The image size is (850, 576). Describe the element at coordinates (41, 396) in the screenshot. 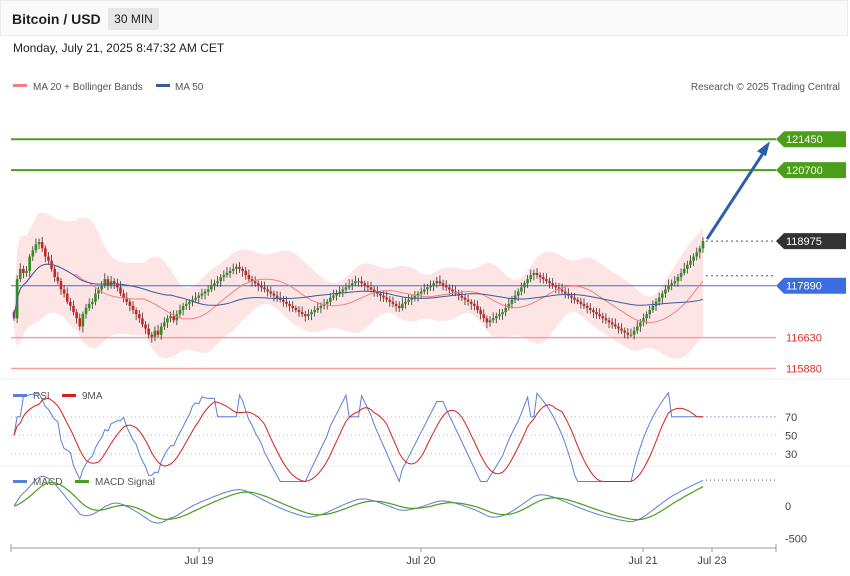

I see `legend-label-rsi: RSI` at that location.